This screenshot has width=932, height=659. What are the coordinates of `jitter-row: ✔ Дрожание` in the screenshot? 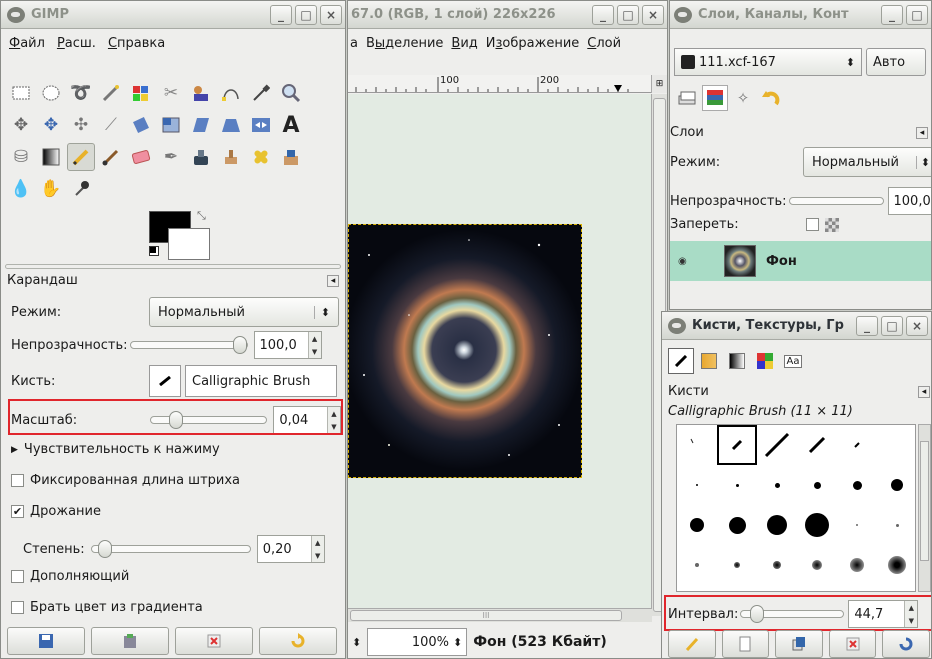 It's located at (56, 511).